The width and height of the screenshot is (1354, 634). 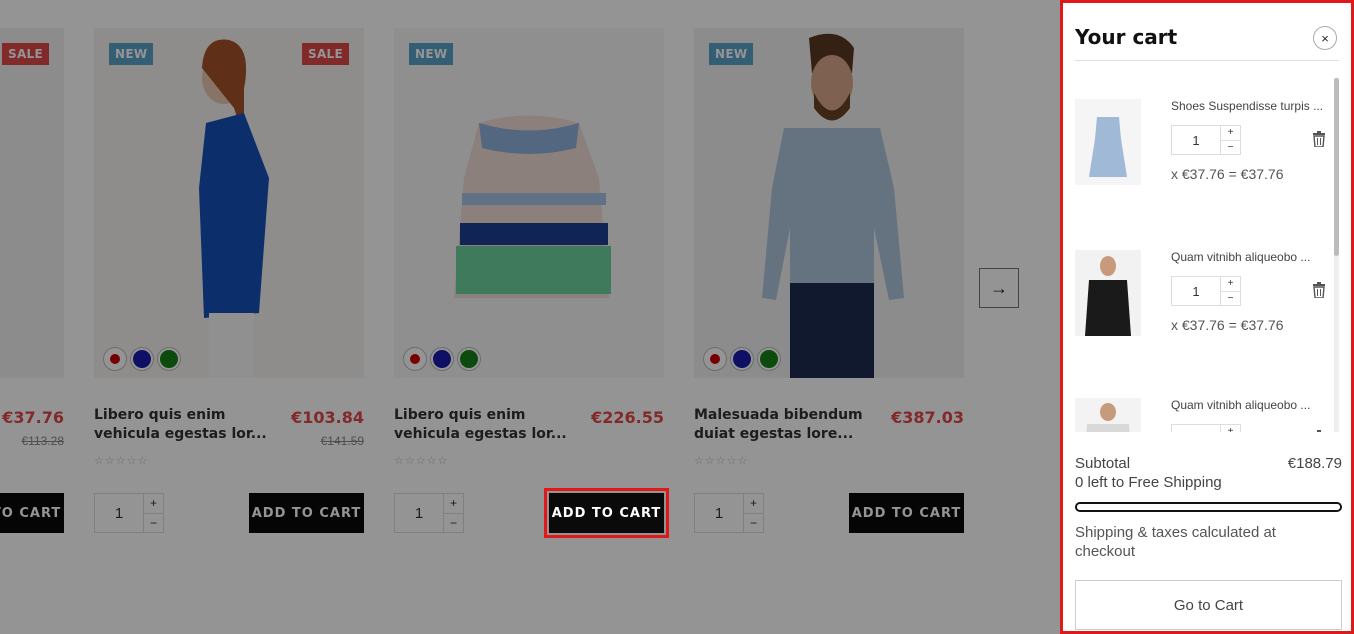 What do you see at coordinates (1103, 463) in the screenshot?
I see `subtotal-label: Subtotal` at bounding box center [1103, 463].